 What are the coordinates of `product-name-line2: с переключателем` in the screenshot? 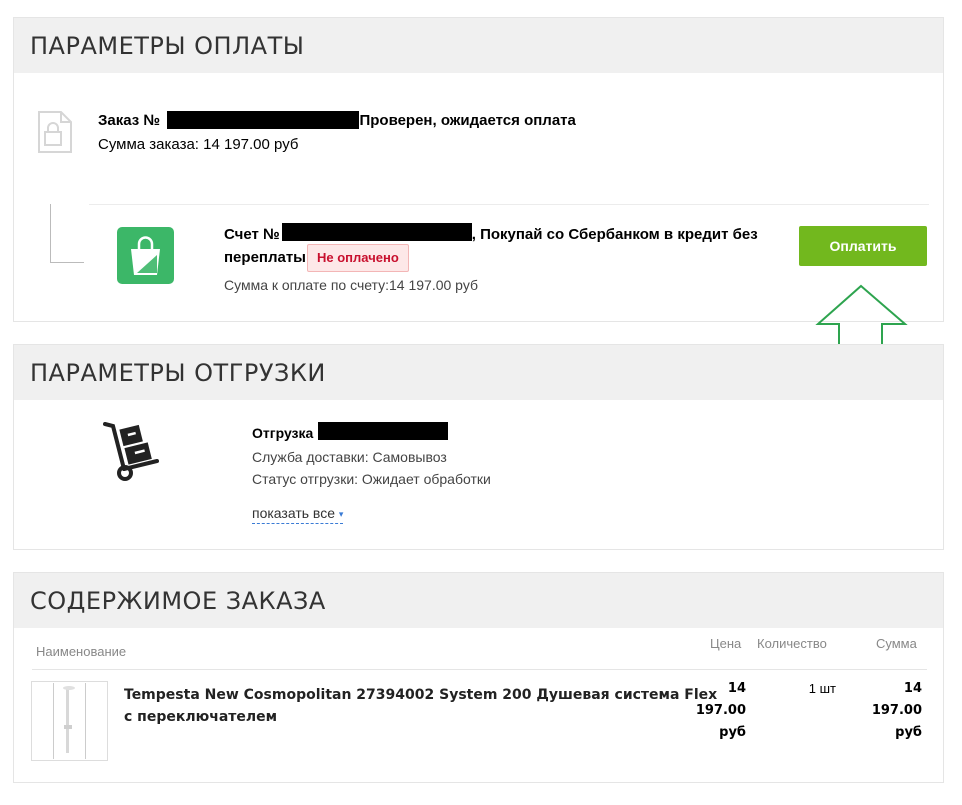 It's located at (201, 717).